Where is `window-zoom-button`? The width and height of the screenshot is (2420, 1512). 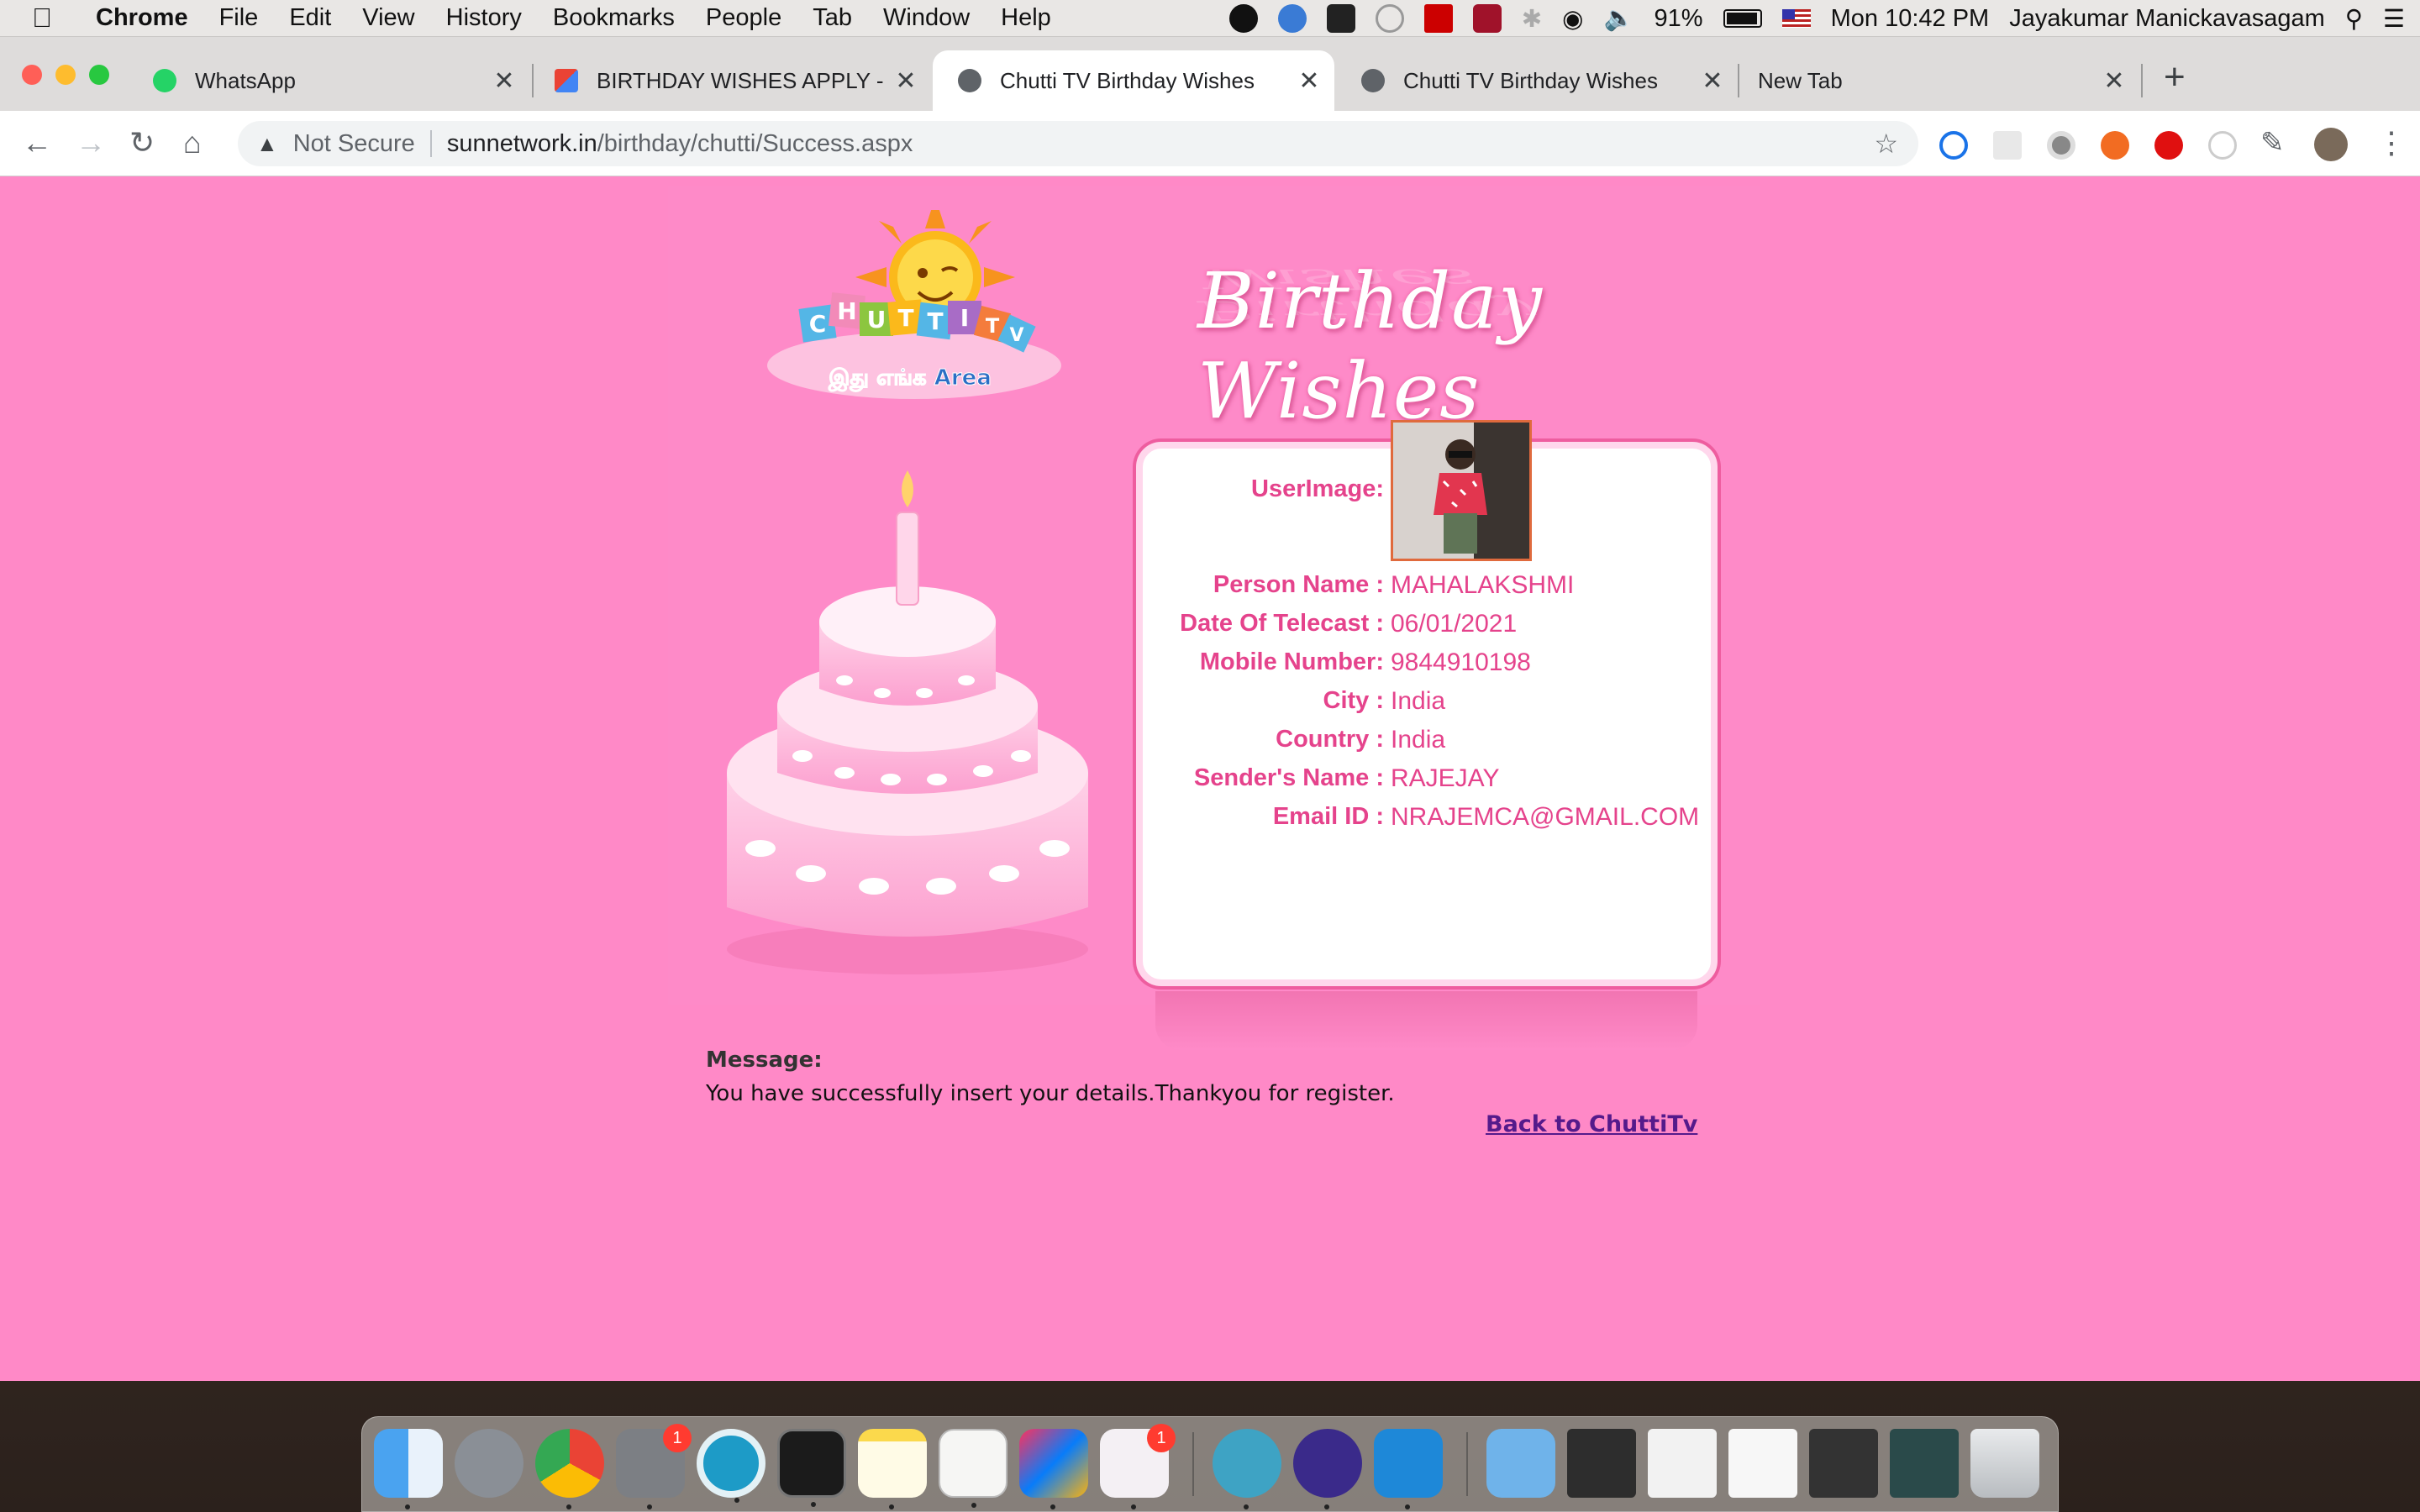
window-zoom-button is located at coordinates (99, 75).